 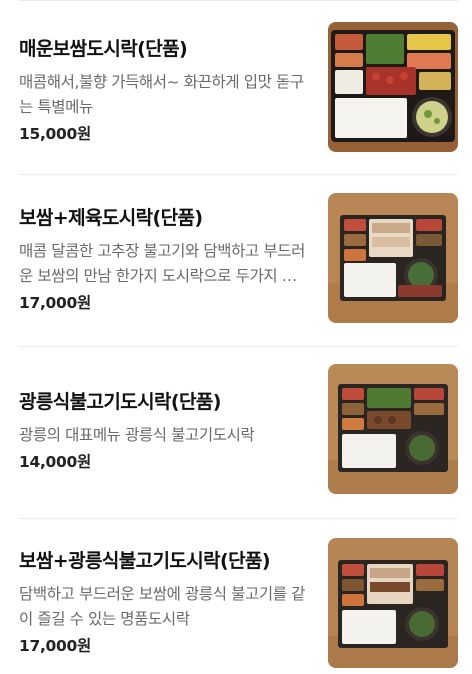 What do you see at coordinates (55, 462) in the screenshot?
I see `menu-item-price: 14,000원` at bounding box center [55, 462].